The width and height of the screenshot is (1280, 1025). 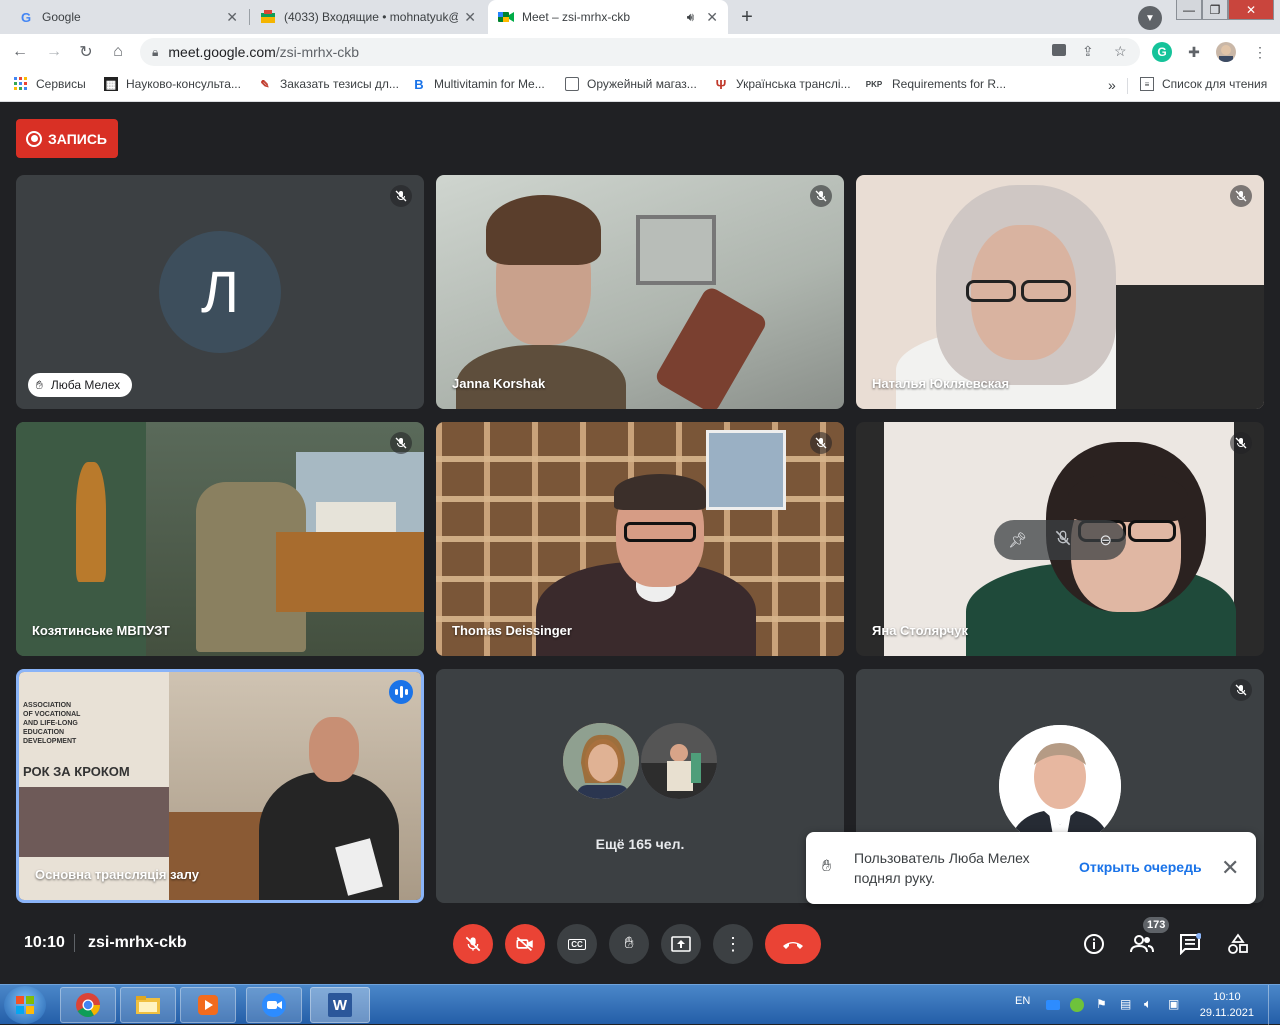 I want to click on camera-off-icon, so click(x=524, y=944).